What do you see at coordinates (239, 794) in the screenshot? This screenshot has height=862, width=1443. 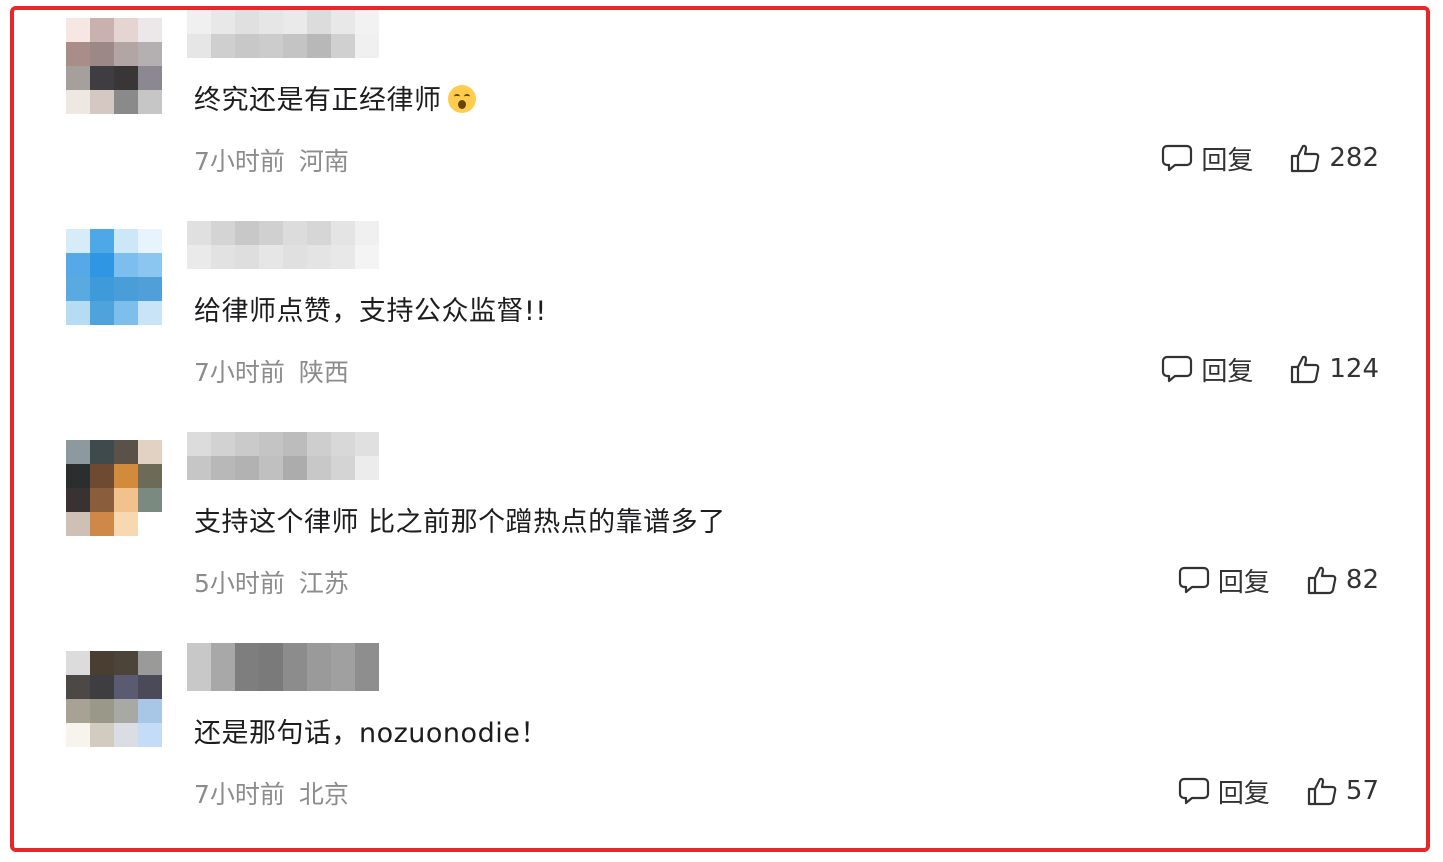 I see `comment-time: 7小时前` at bounding box center [239, 794].